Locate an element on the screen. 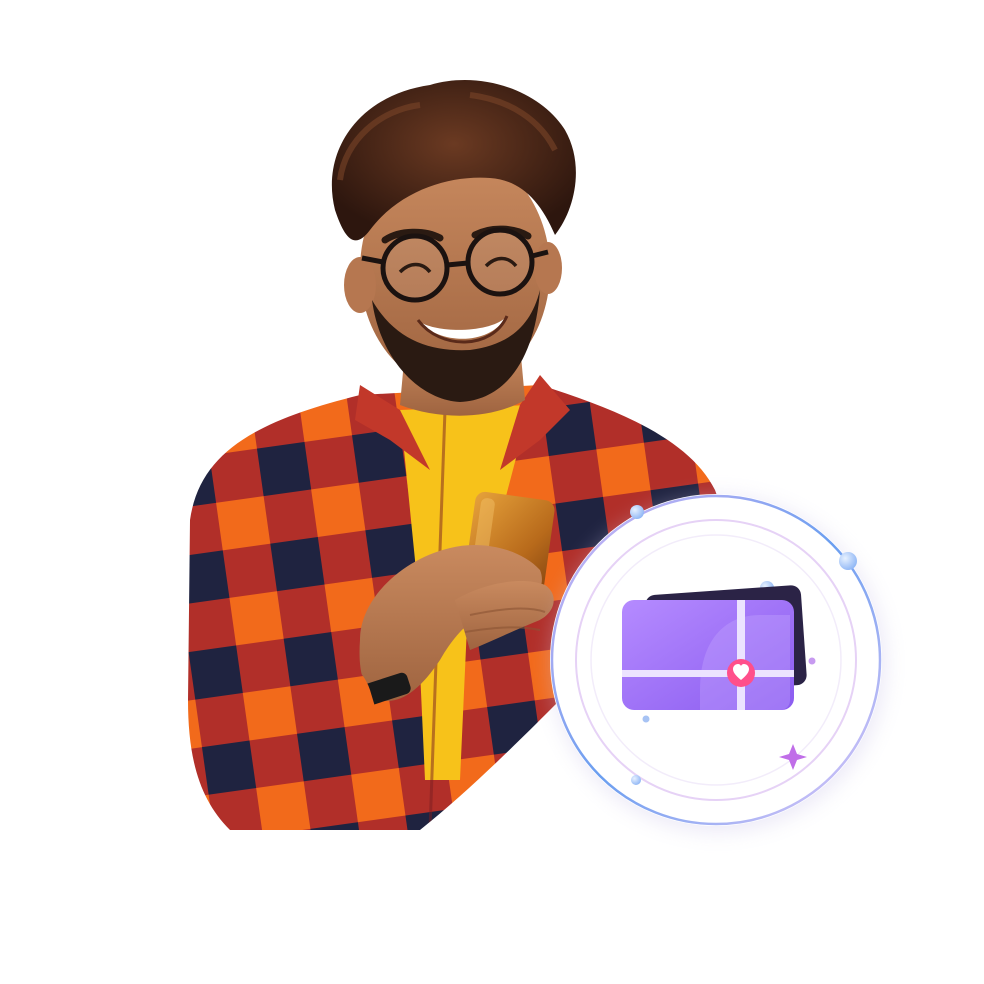 The width and height of the screenshot is (984, 984). gift-card-badge is located at coordinates (718, 663).